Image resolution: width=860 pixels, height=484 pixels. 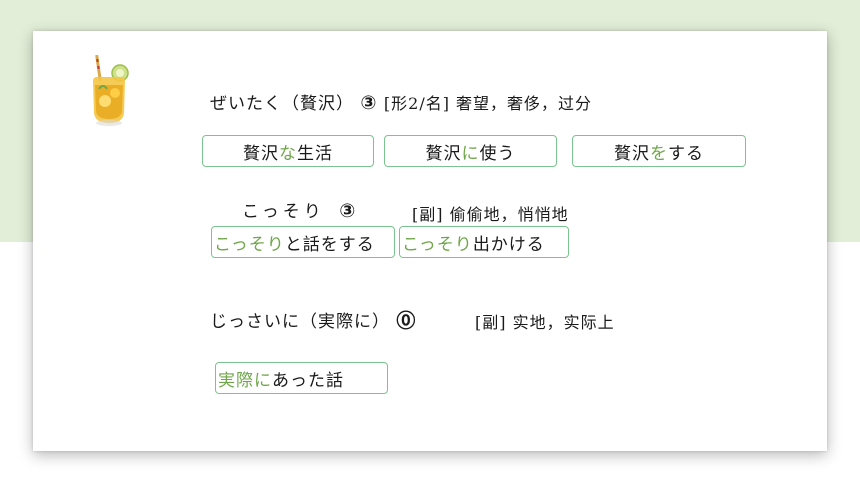 I want to click on entry-kossori: こっそり ③, so click(x=299, y=209).